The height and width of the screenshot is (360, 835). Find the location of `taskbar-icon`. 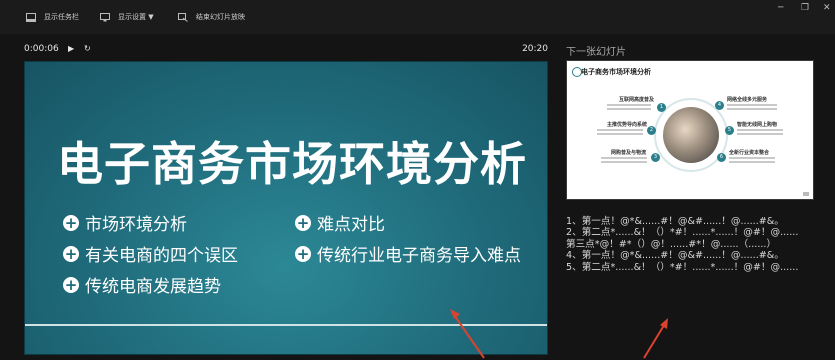

taskbar-icon is located at coordinates (31, 17).